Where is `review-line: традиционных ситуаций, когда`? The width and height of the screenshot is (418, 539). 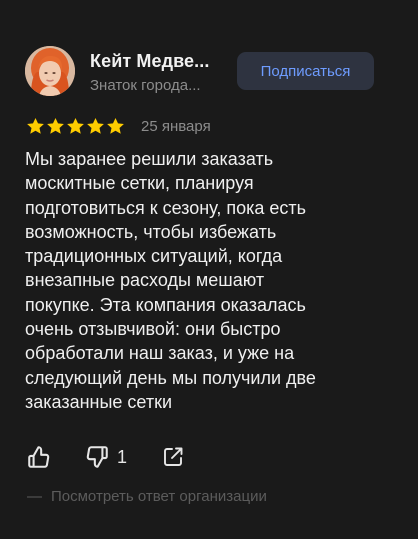 review-line: традиционных ситуаций, когда is located at coordinates (154, 256).